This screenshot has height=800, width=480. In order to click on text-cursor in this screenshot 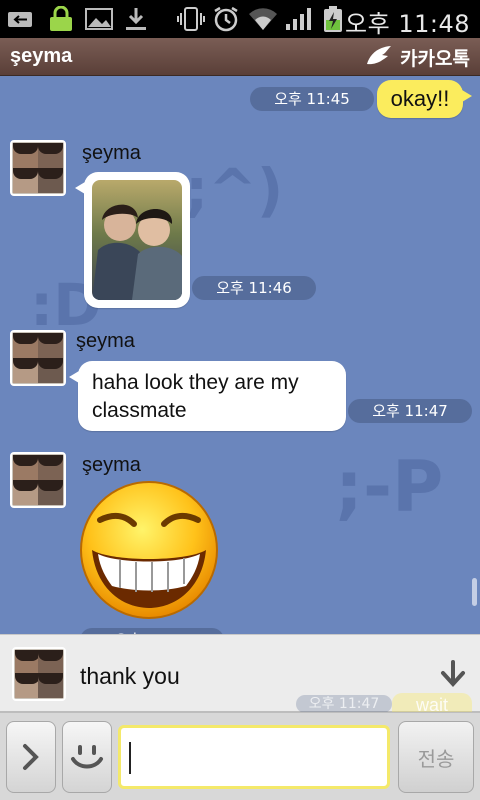, I will do `click(130, 758)`.